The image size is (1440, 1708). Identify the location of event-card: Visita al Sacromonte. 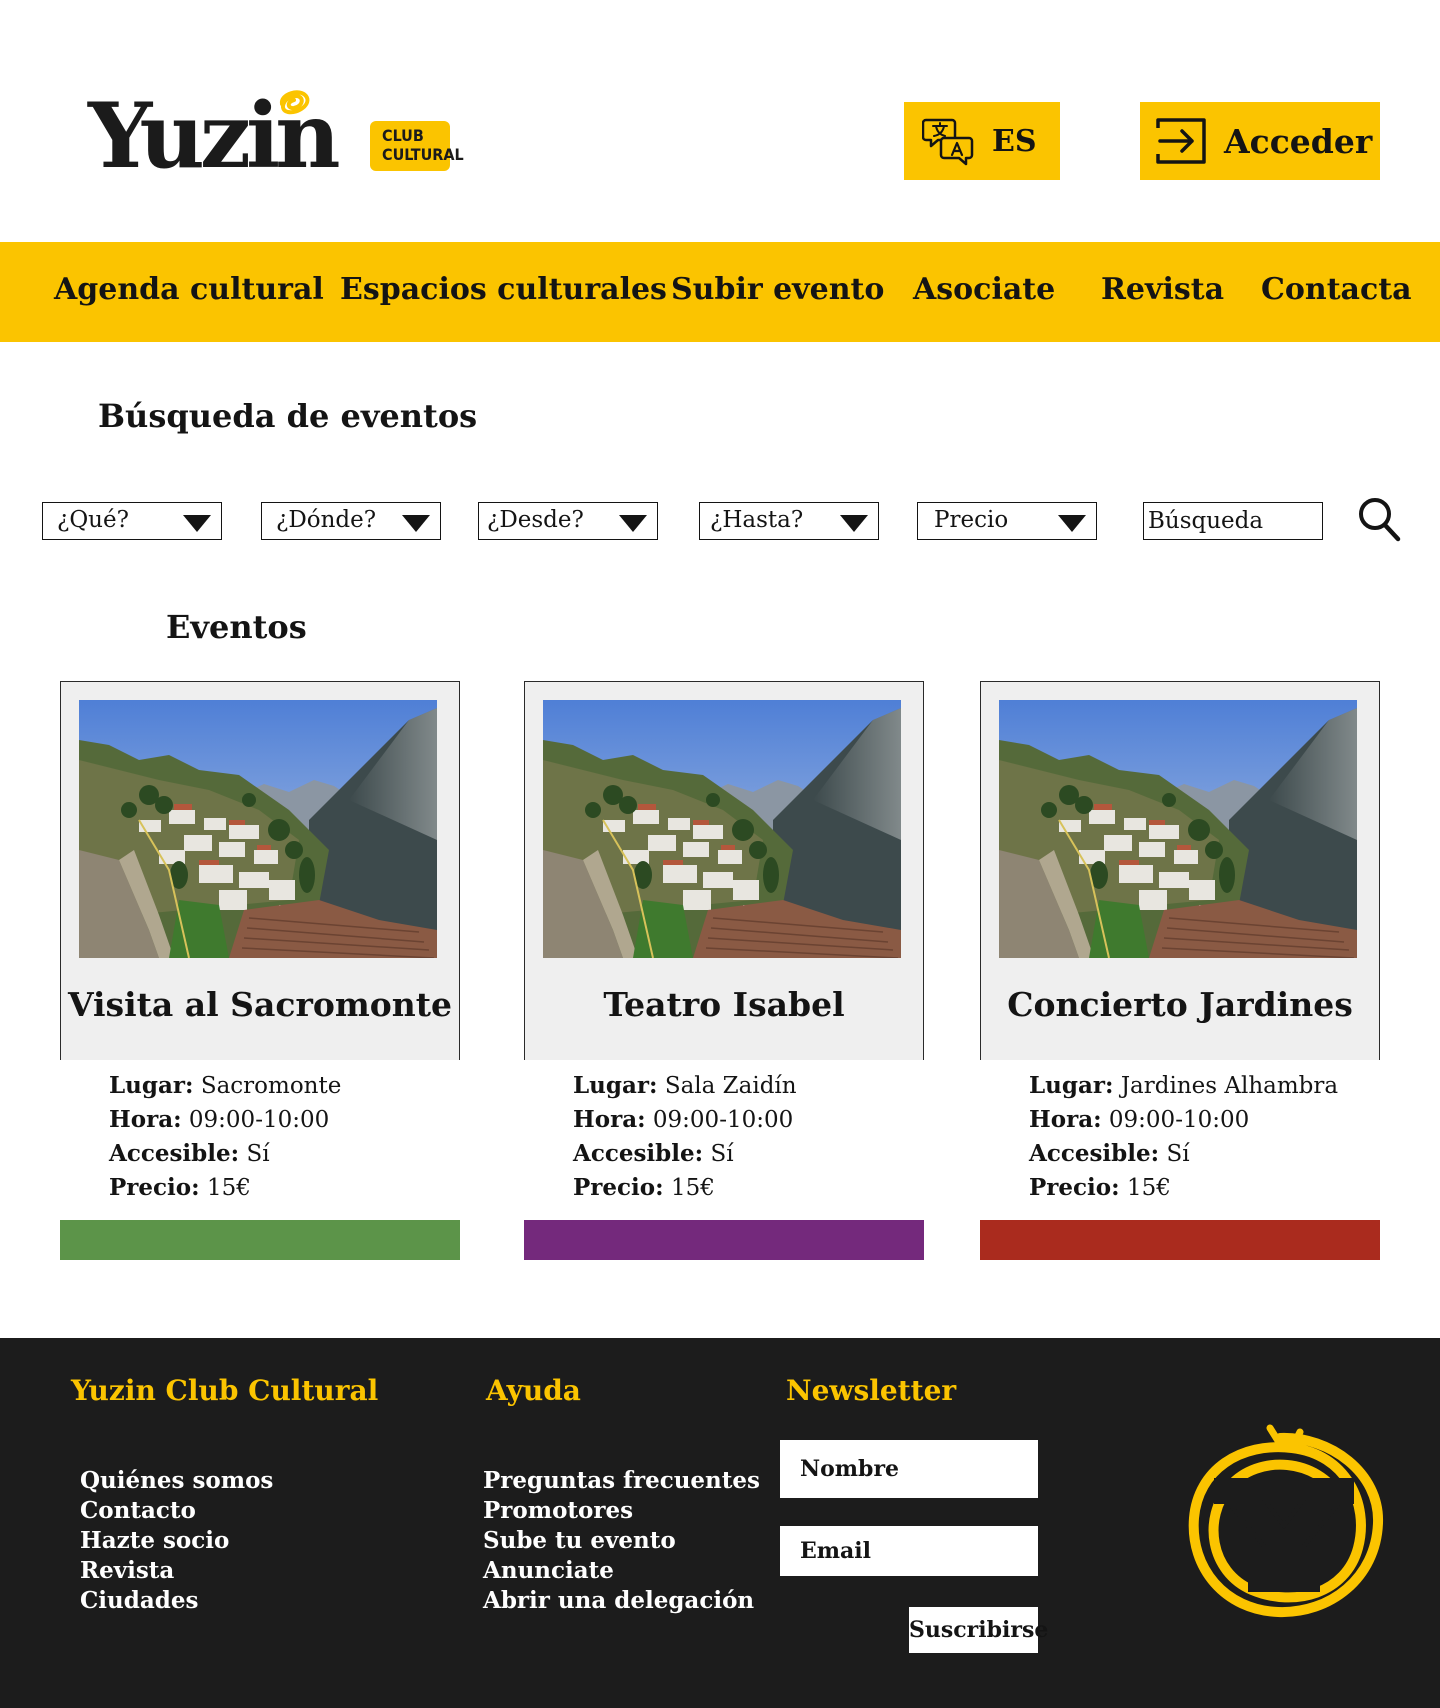
(260, 870).